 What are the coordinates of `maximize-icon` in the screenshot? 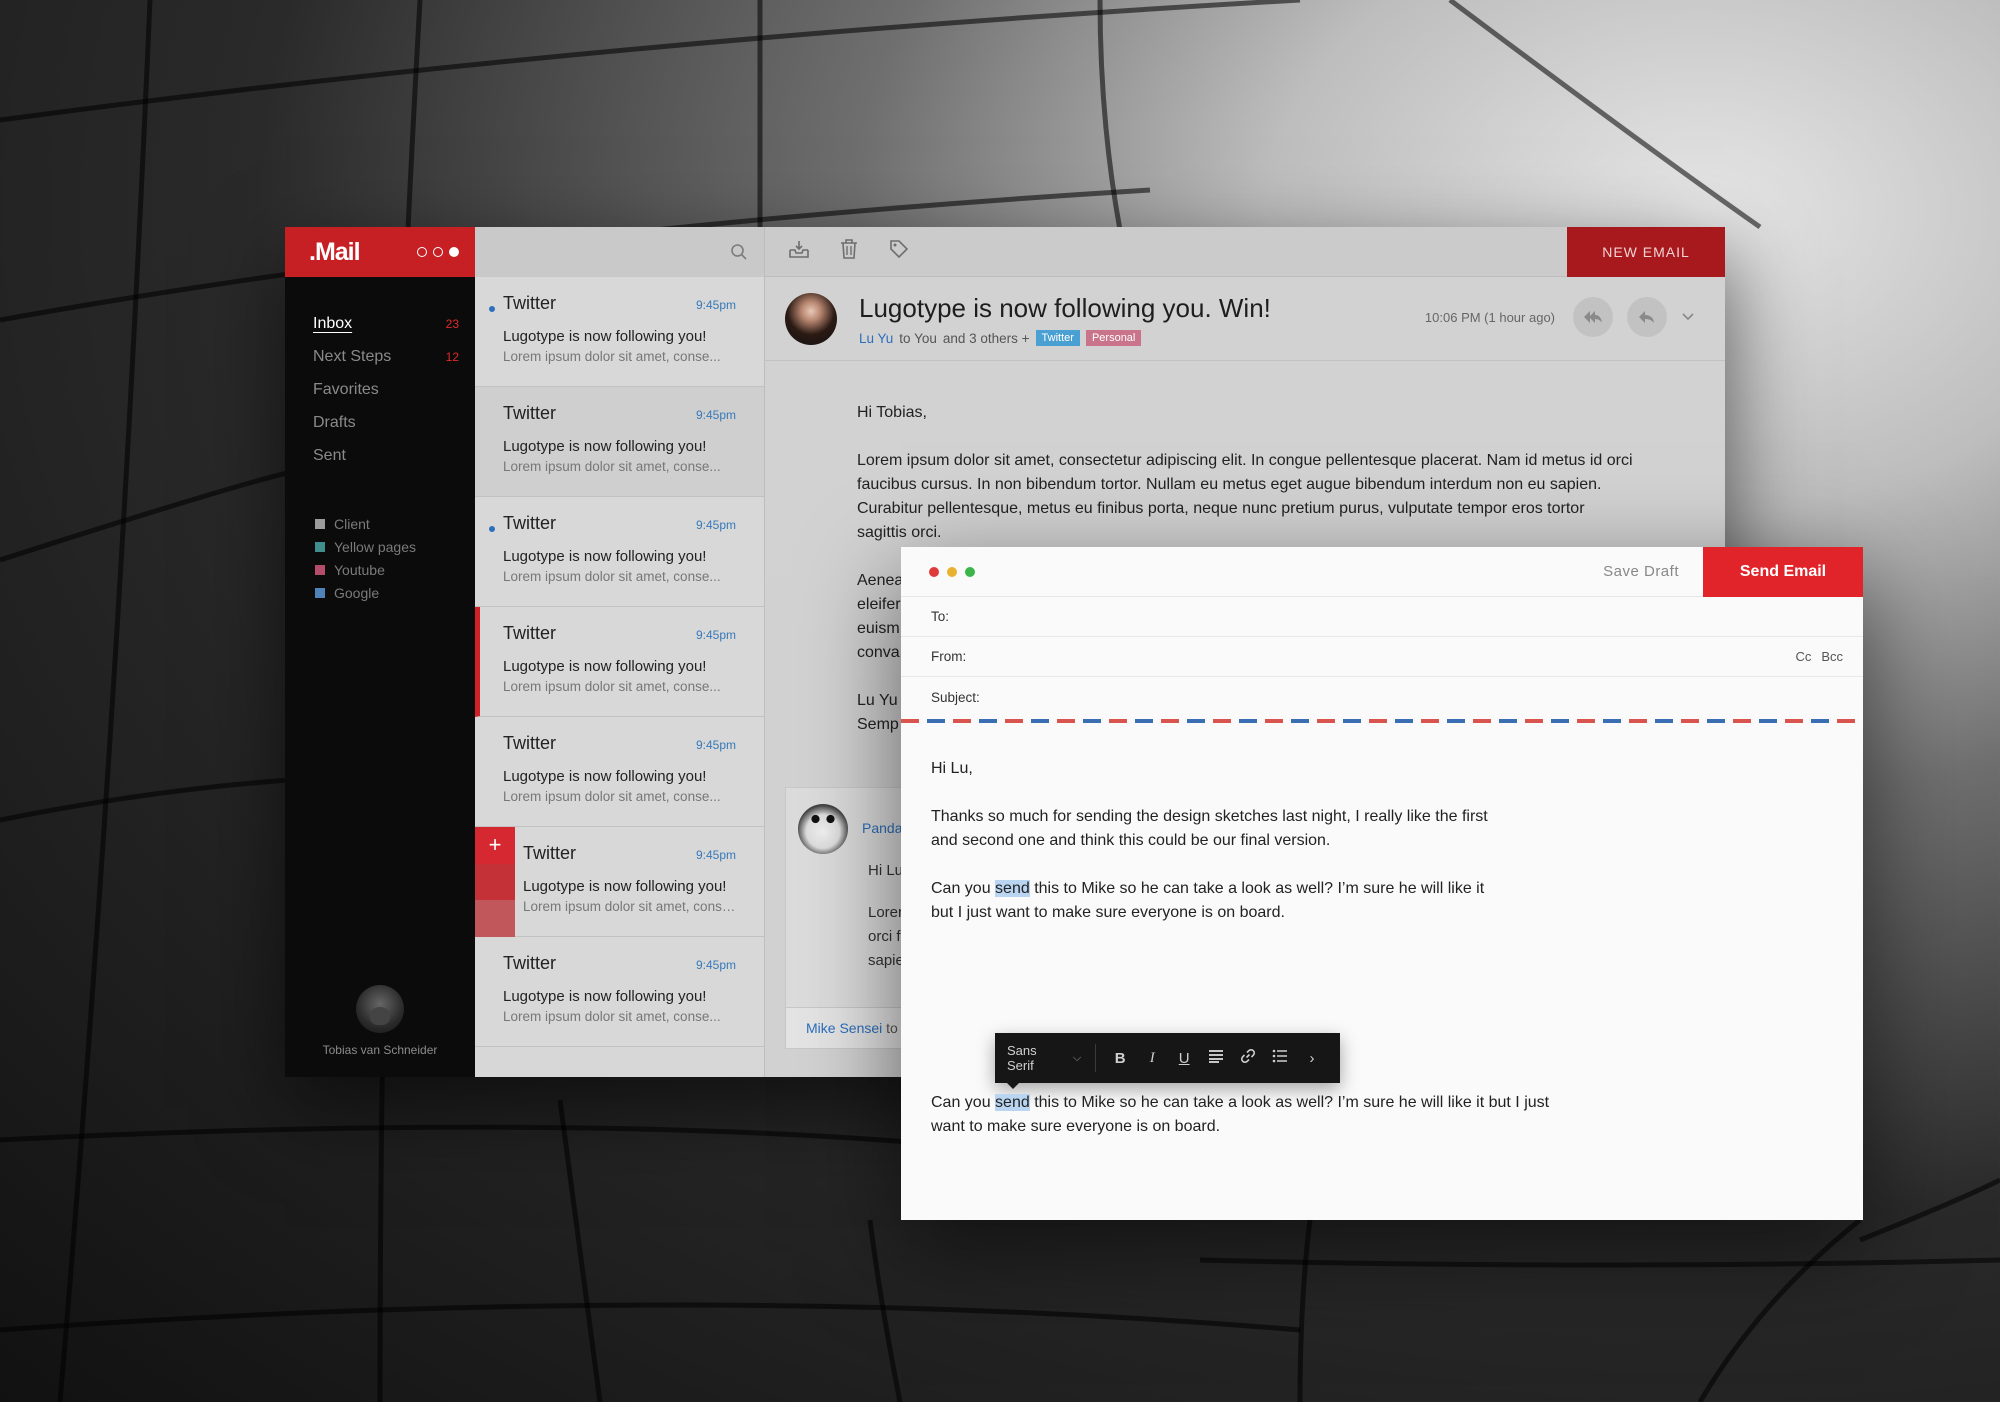 It's located at (970, 571).